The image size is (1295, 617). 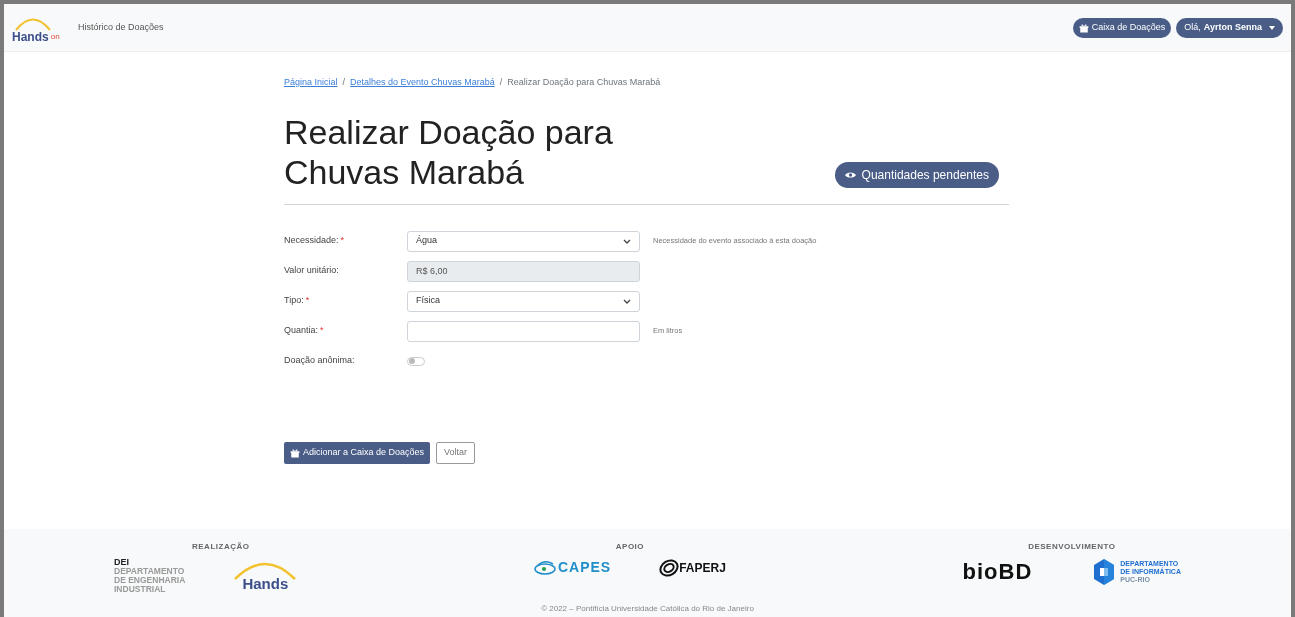 What do you see at coordinates (669, 567) in the screenshot?
I see `swirl-icon` at bounding box center [669, 567].